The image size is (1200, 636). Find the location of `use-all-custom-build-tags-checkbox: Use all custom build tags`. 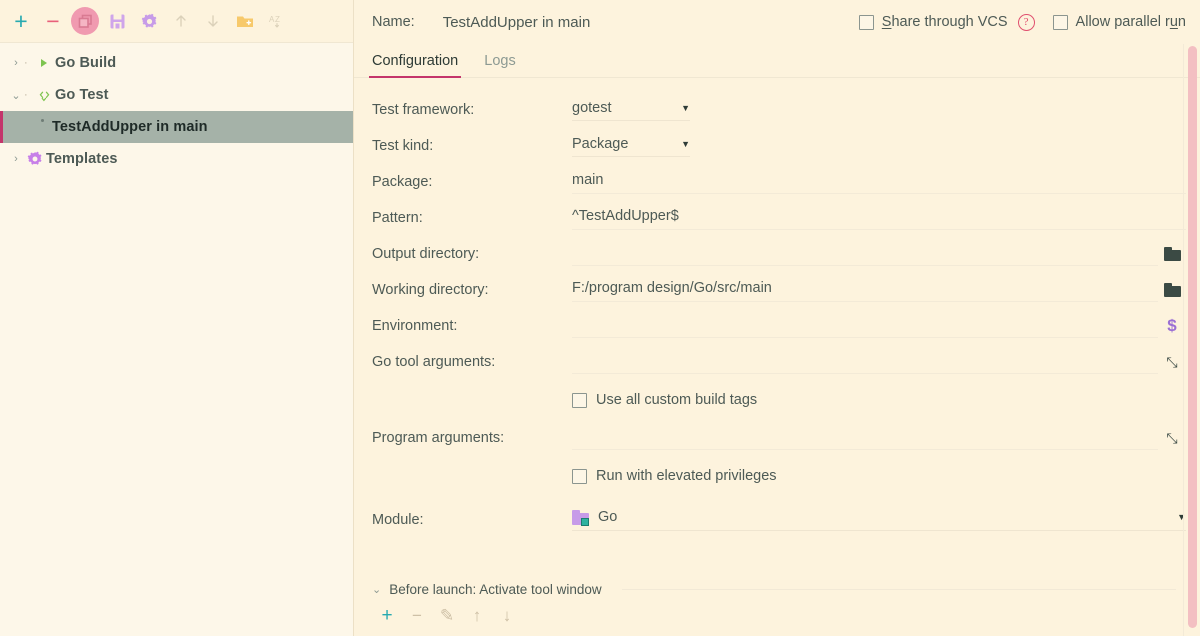

use-all-custom-build-tags-checkbox: Use all custom build tags is located at coordinates (777, 400).